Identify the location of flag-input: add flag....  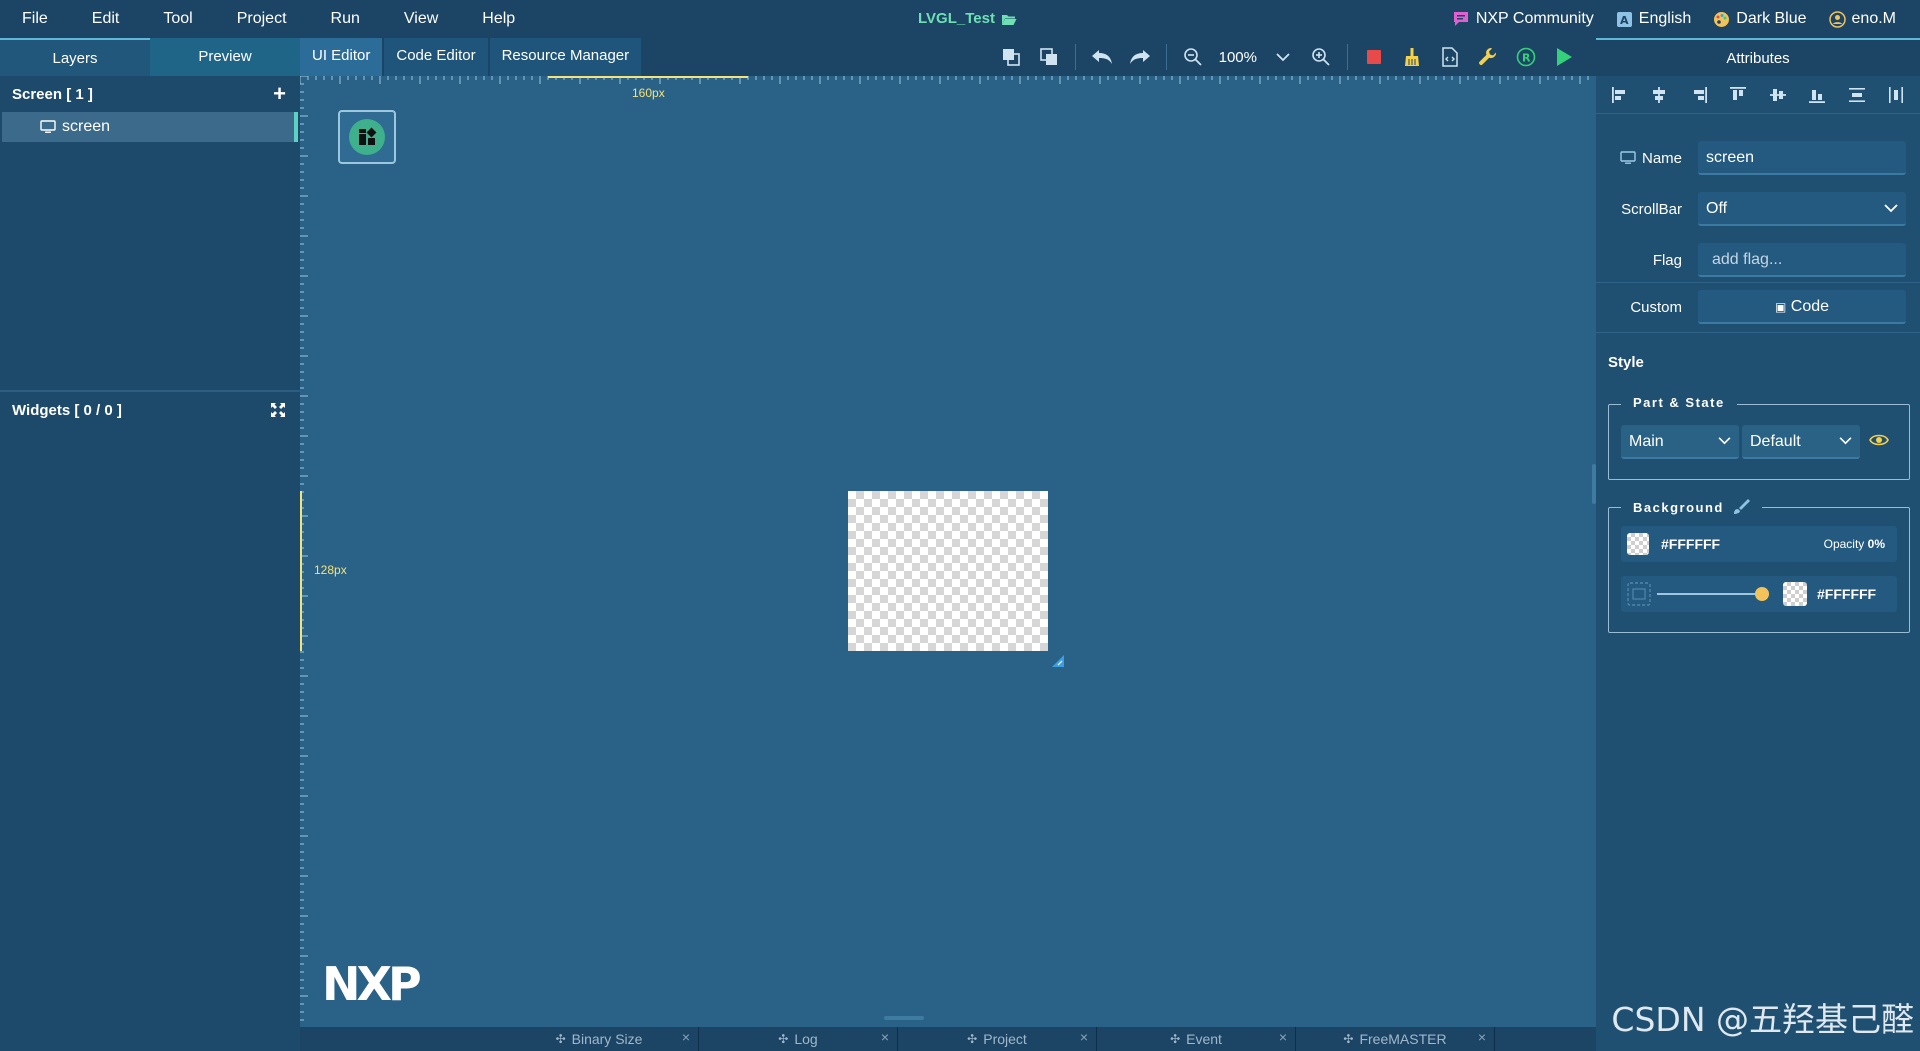
(1802, 260).